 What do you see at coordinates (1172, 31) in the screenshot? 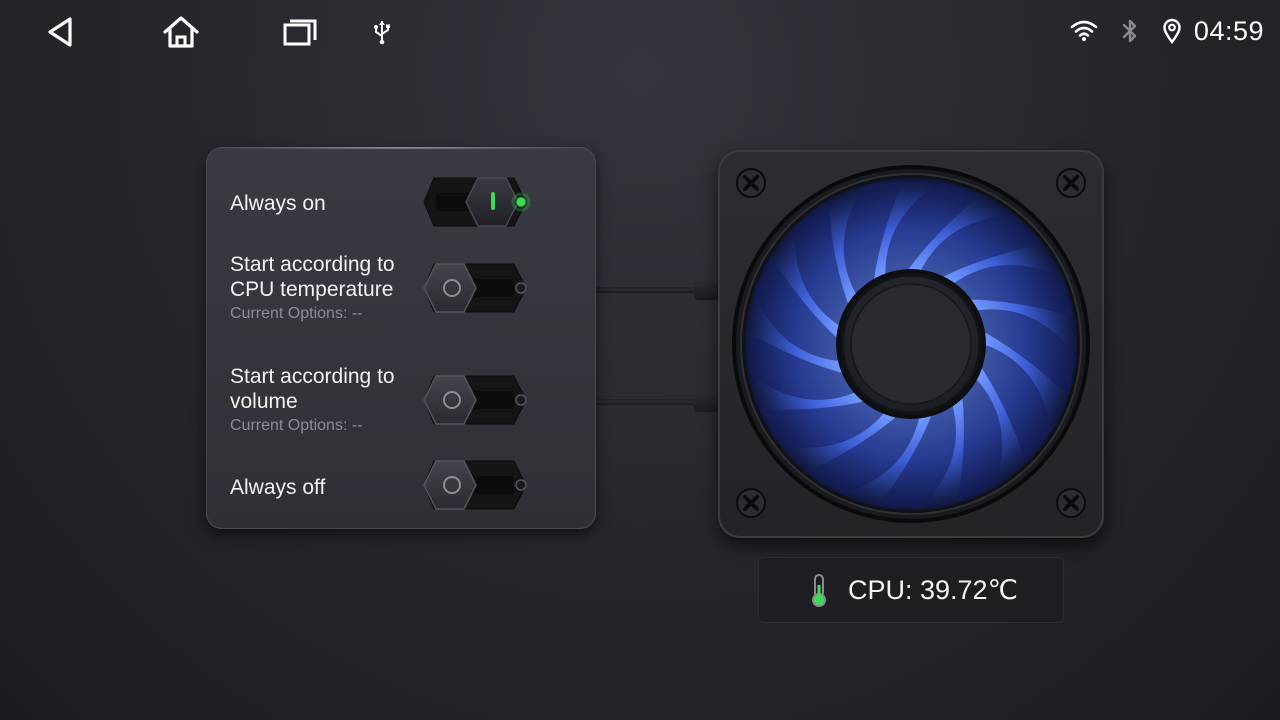
I see `location-icon` at bounding box center [1172, 31].